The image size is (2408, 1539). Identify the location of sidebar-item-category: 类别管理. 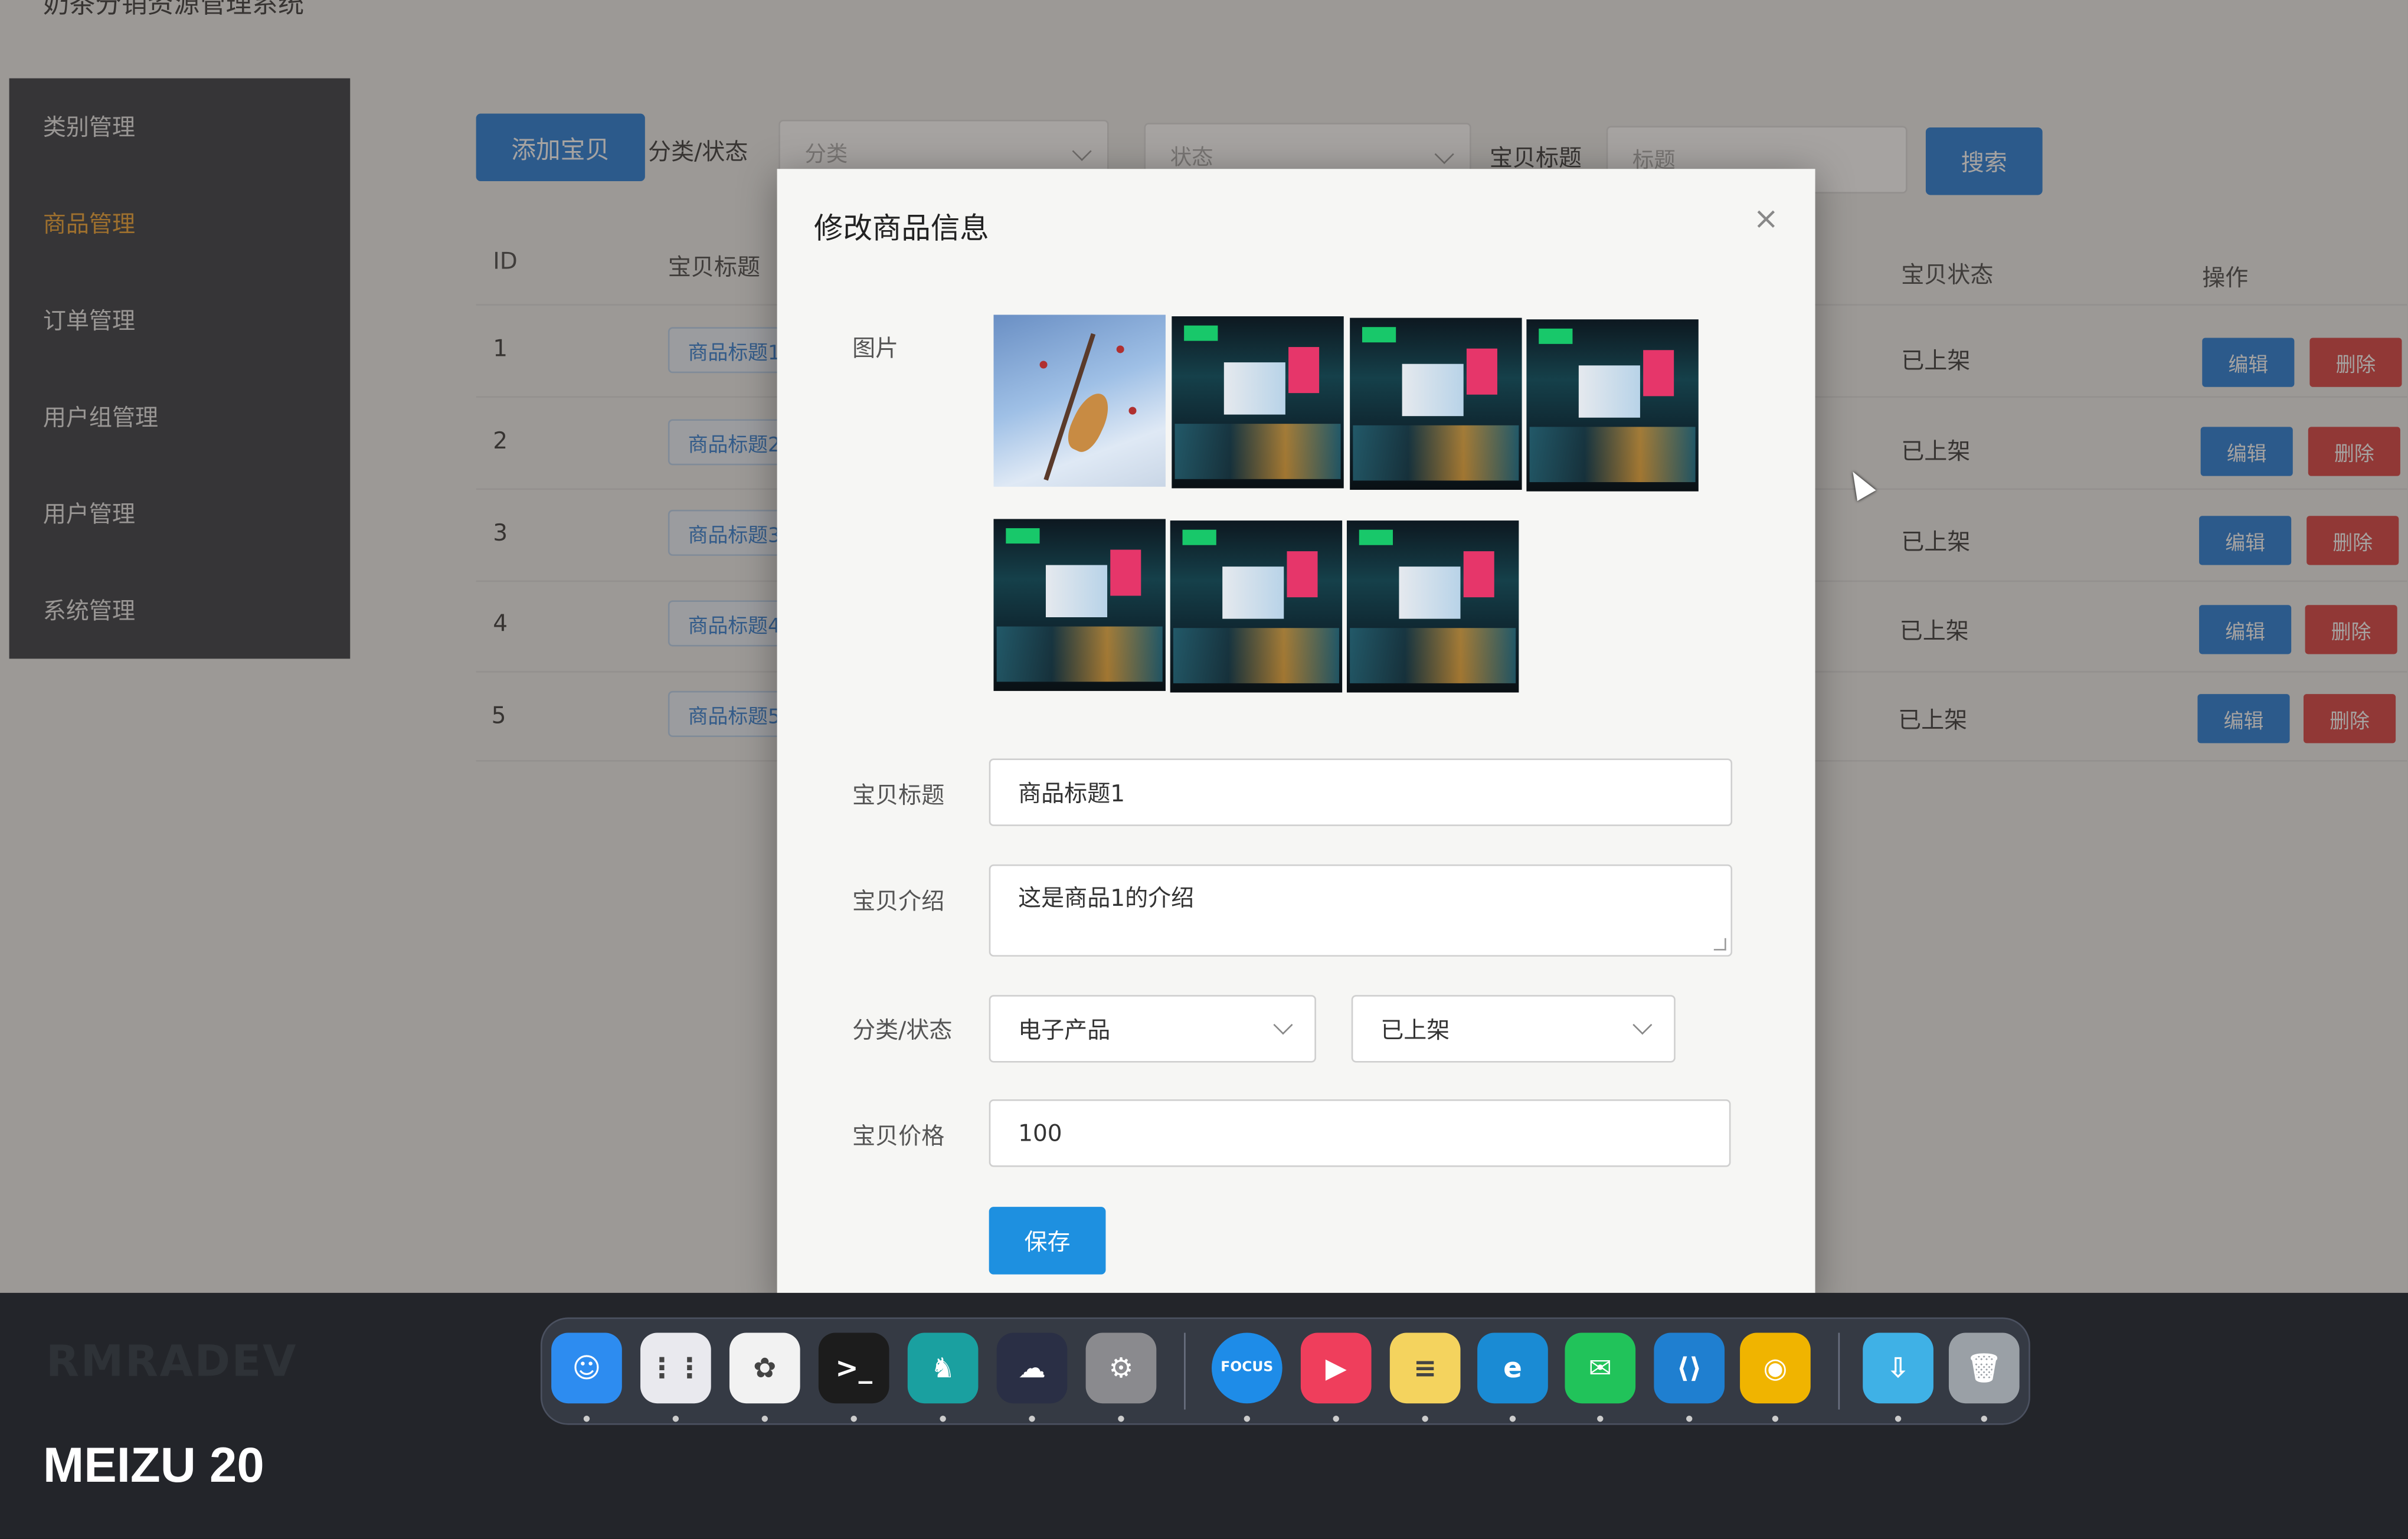
(180, 126).